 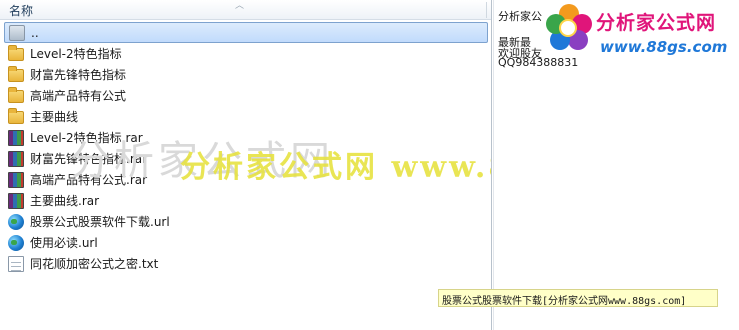 What do you see at coordinates (21, 11) in the screenshot?
I see `name-column-label: 名称` at bounding box center [21, 11].